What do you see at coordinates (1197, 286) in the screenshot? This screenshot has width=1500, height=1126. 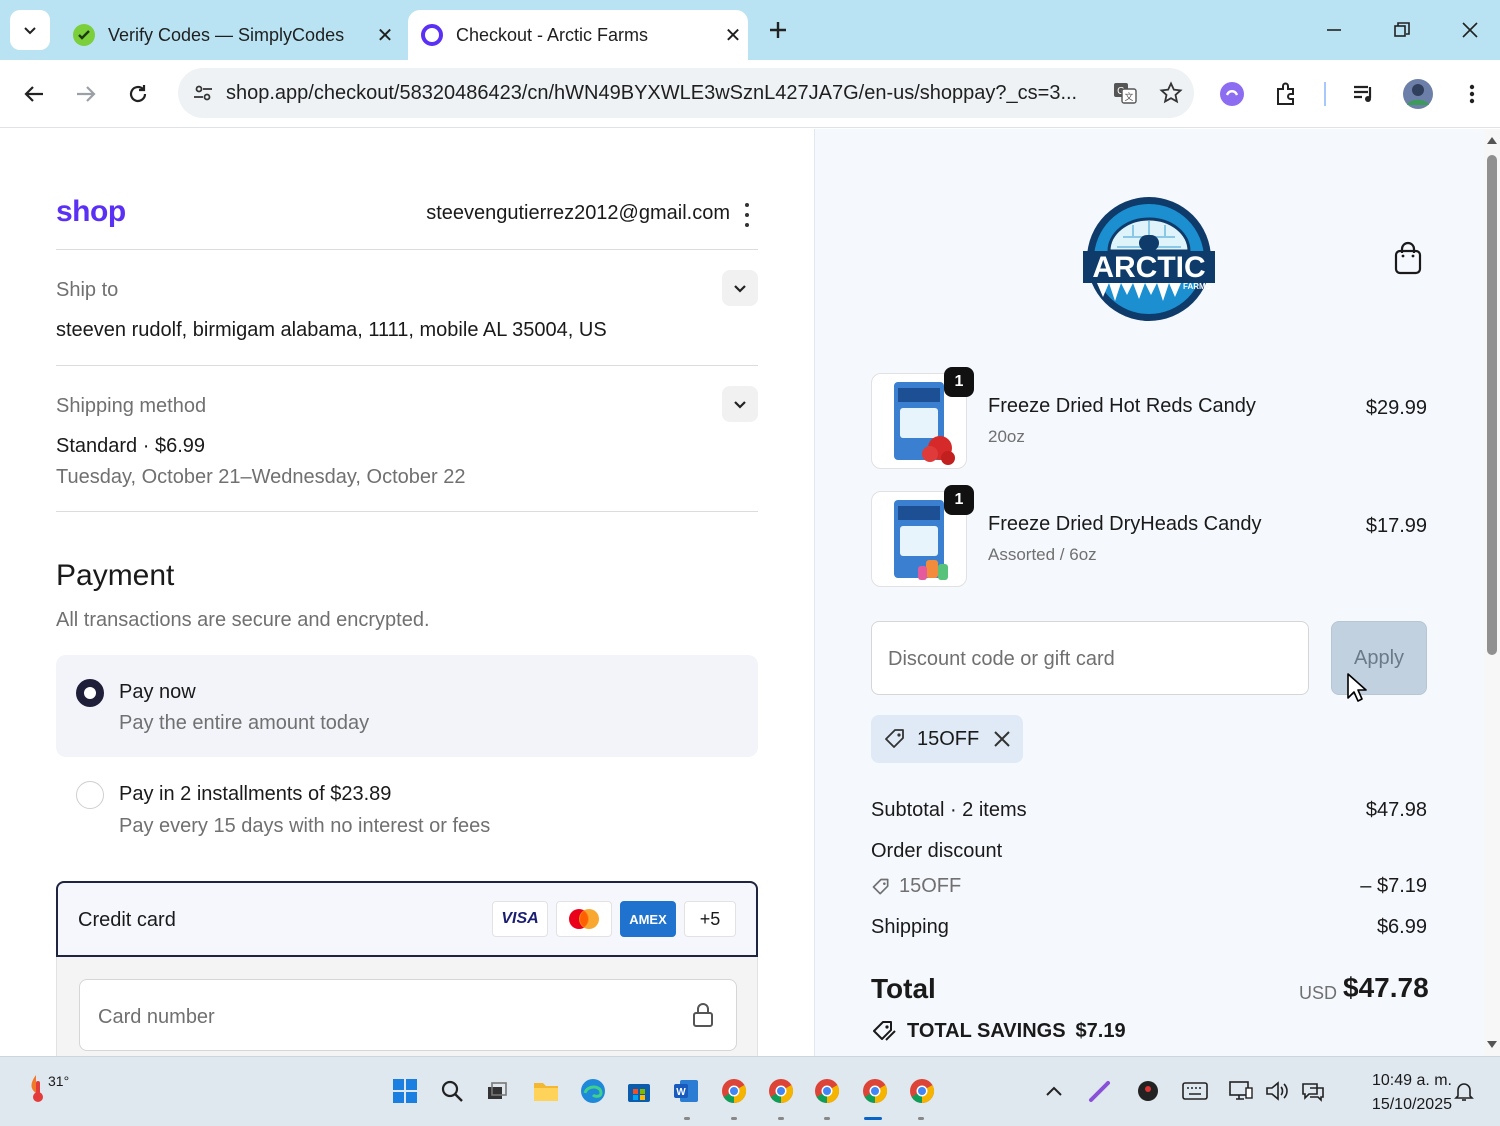 I see `logo-subword: FARMS` at bounding box center [1197, 286].